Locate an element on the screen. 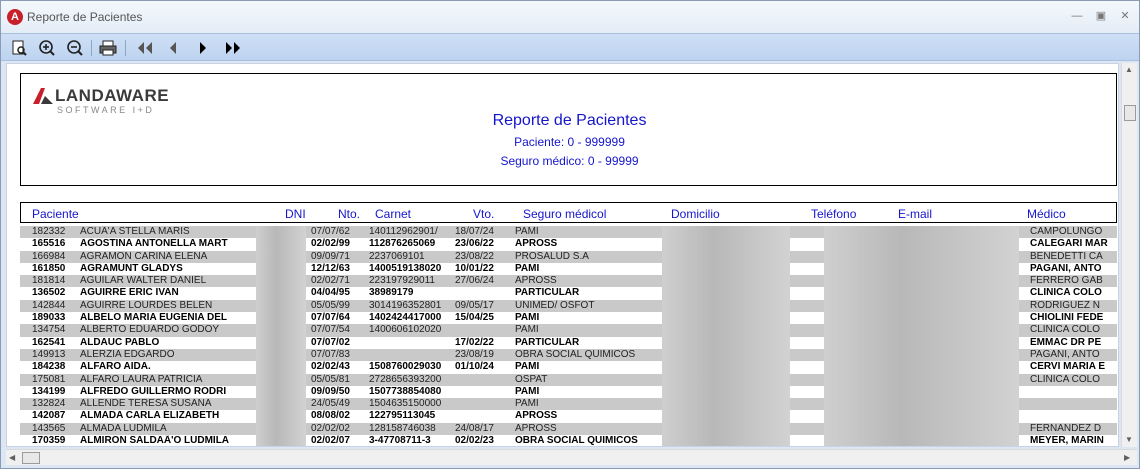  cell-id: 181814 is located at coordinates (49, 281).